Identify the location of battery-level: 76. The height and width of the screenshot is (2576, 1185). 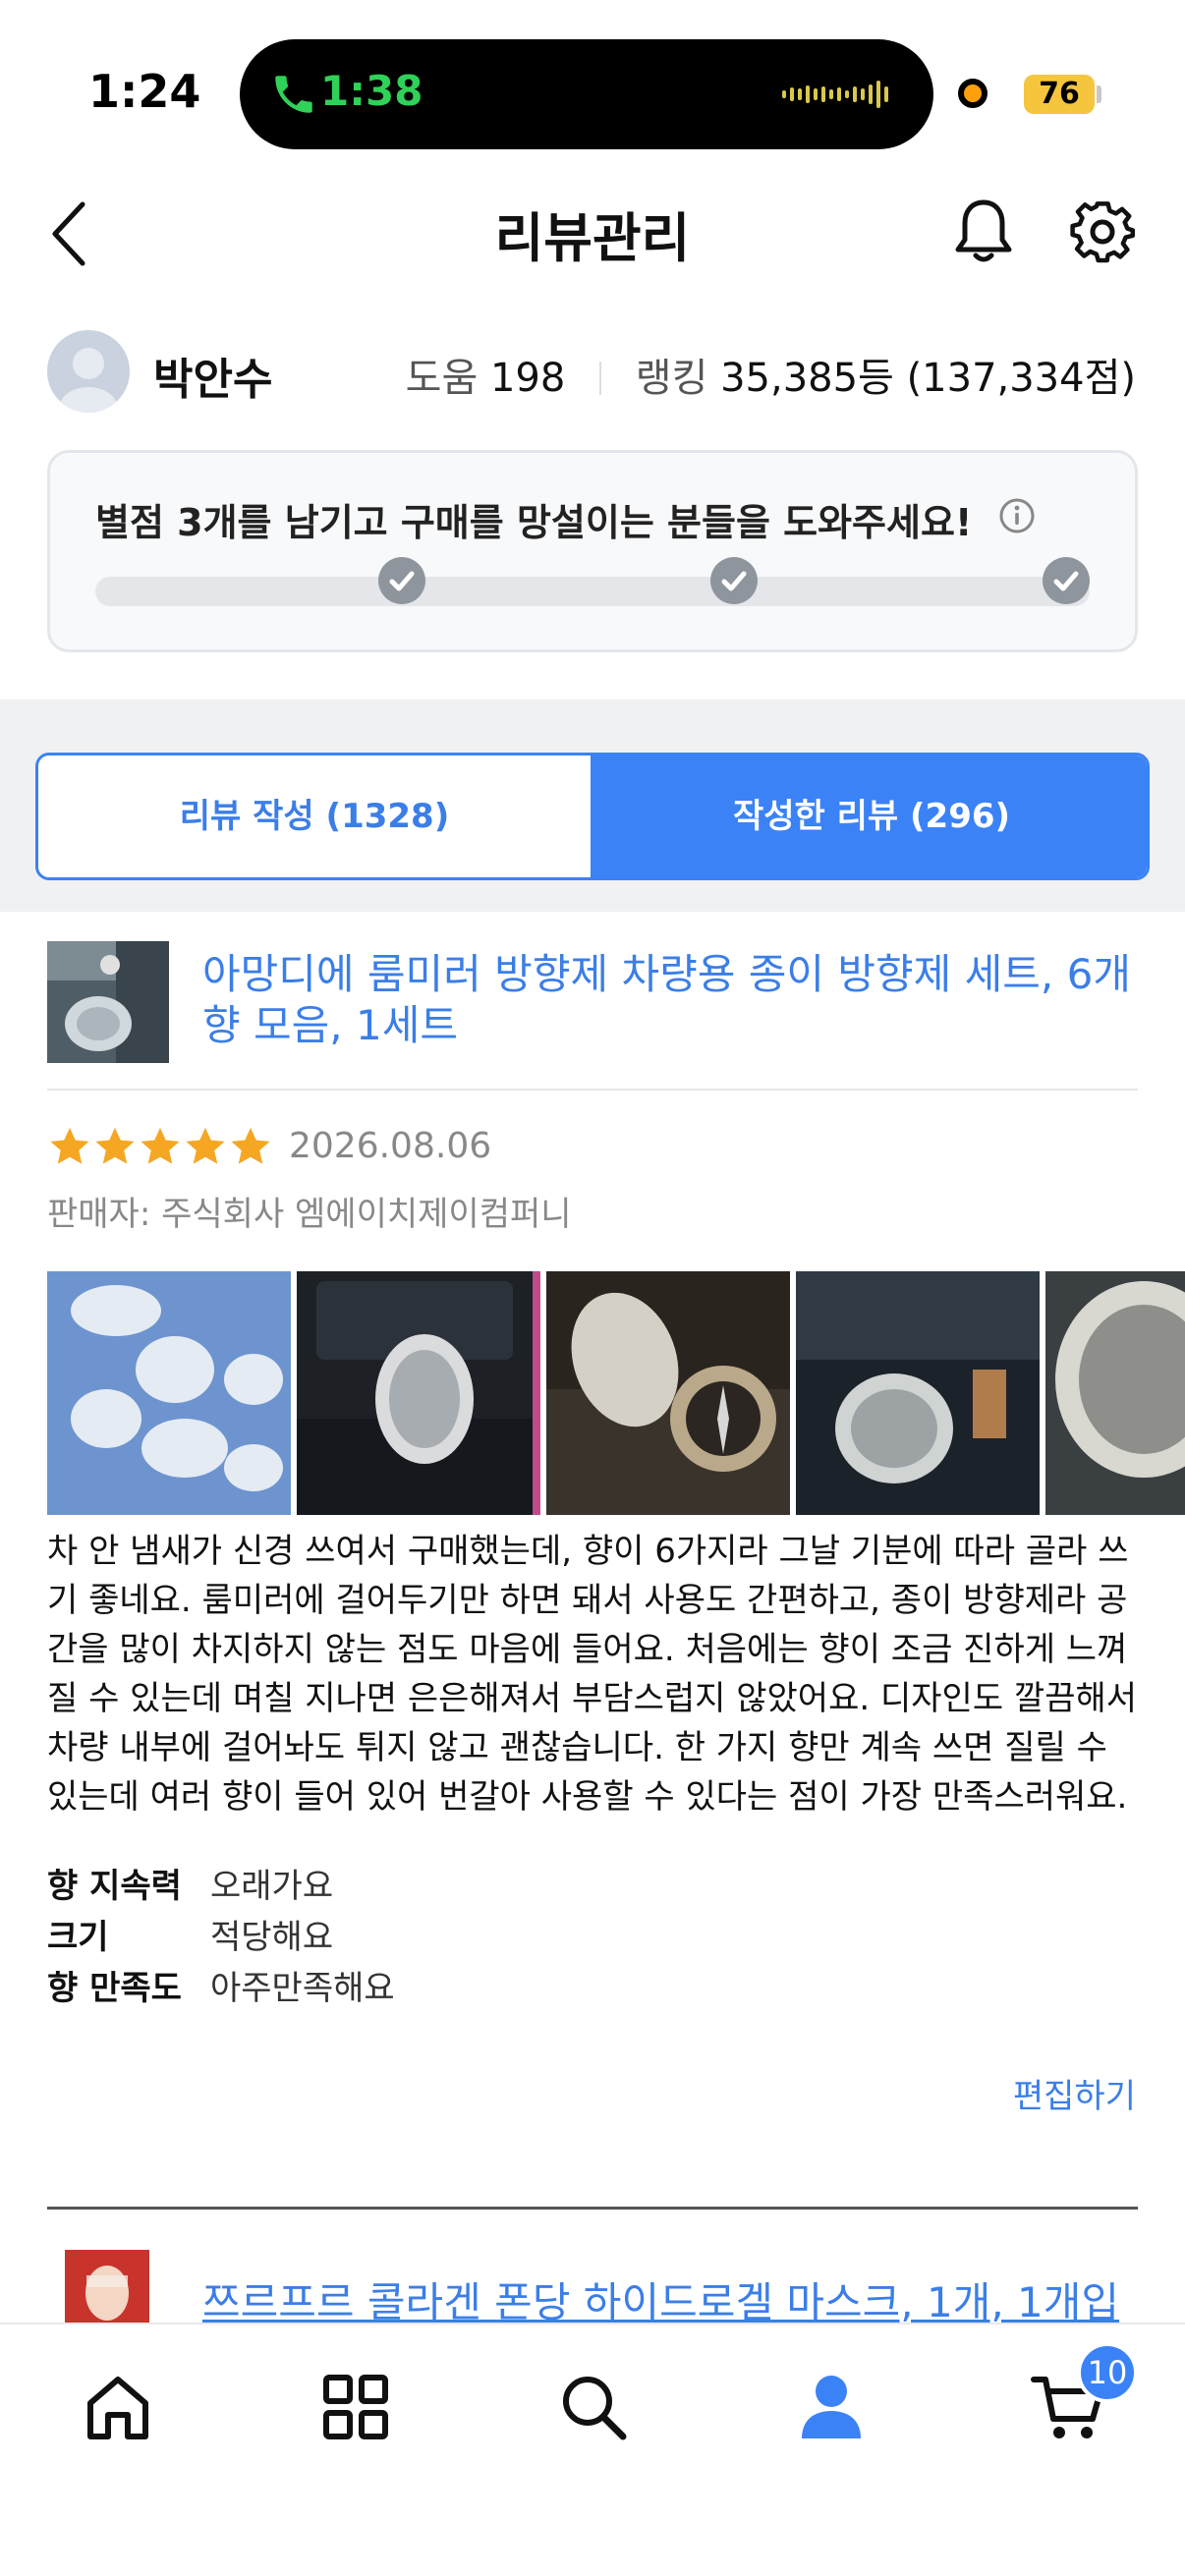
(1060, 94).